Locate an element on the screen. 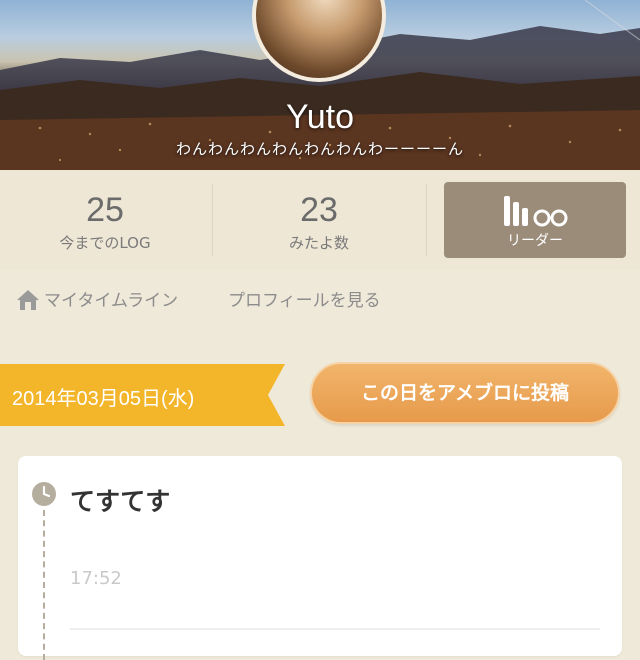 The image size is (640, 660). reader-label: リーダー is located at coordinates (535, 241).